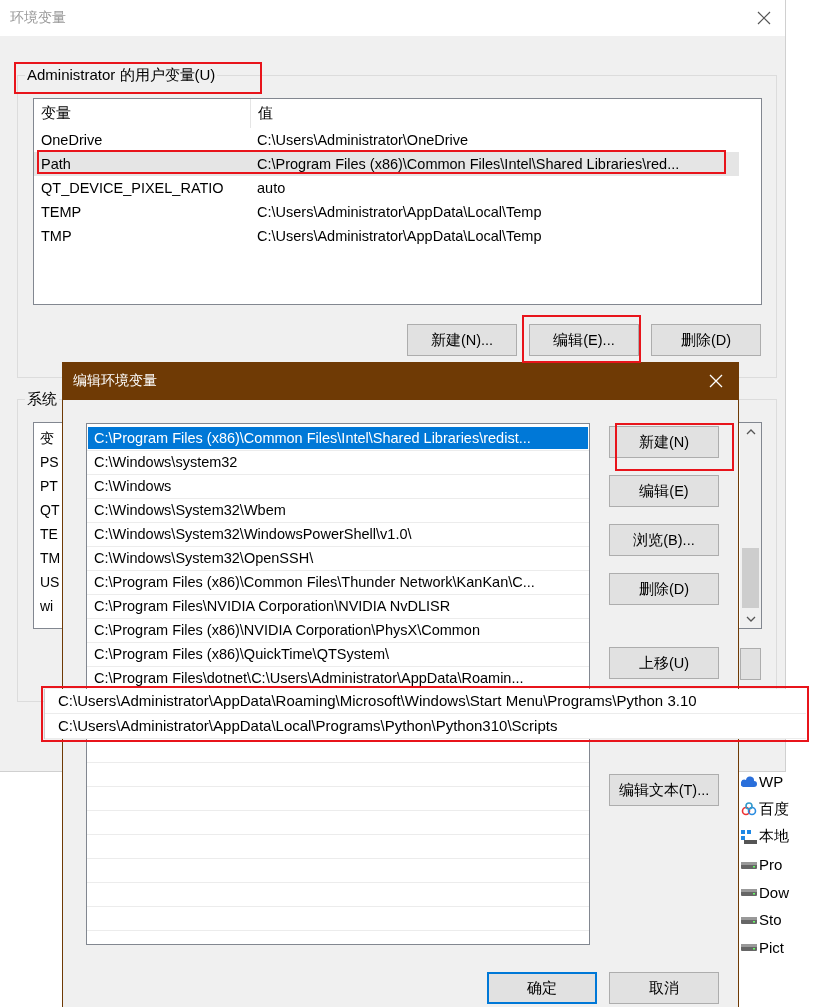  Describe the element at coordinates (664, 663) in the screenshot. I see `button: 上移(U)` at that location.